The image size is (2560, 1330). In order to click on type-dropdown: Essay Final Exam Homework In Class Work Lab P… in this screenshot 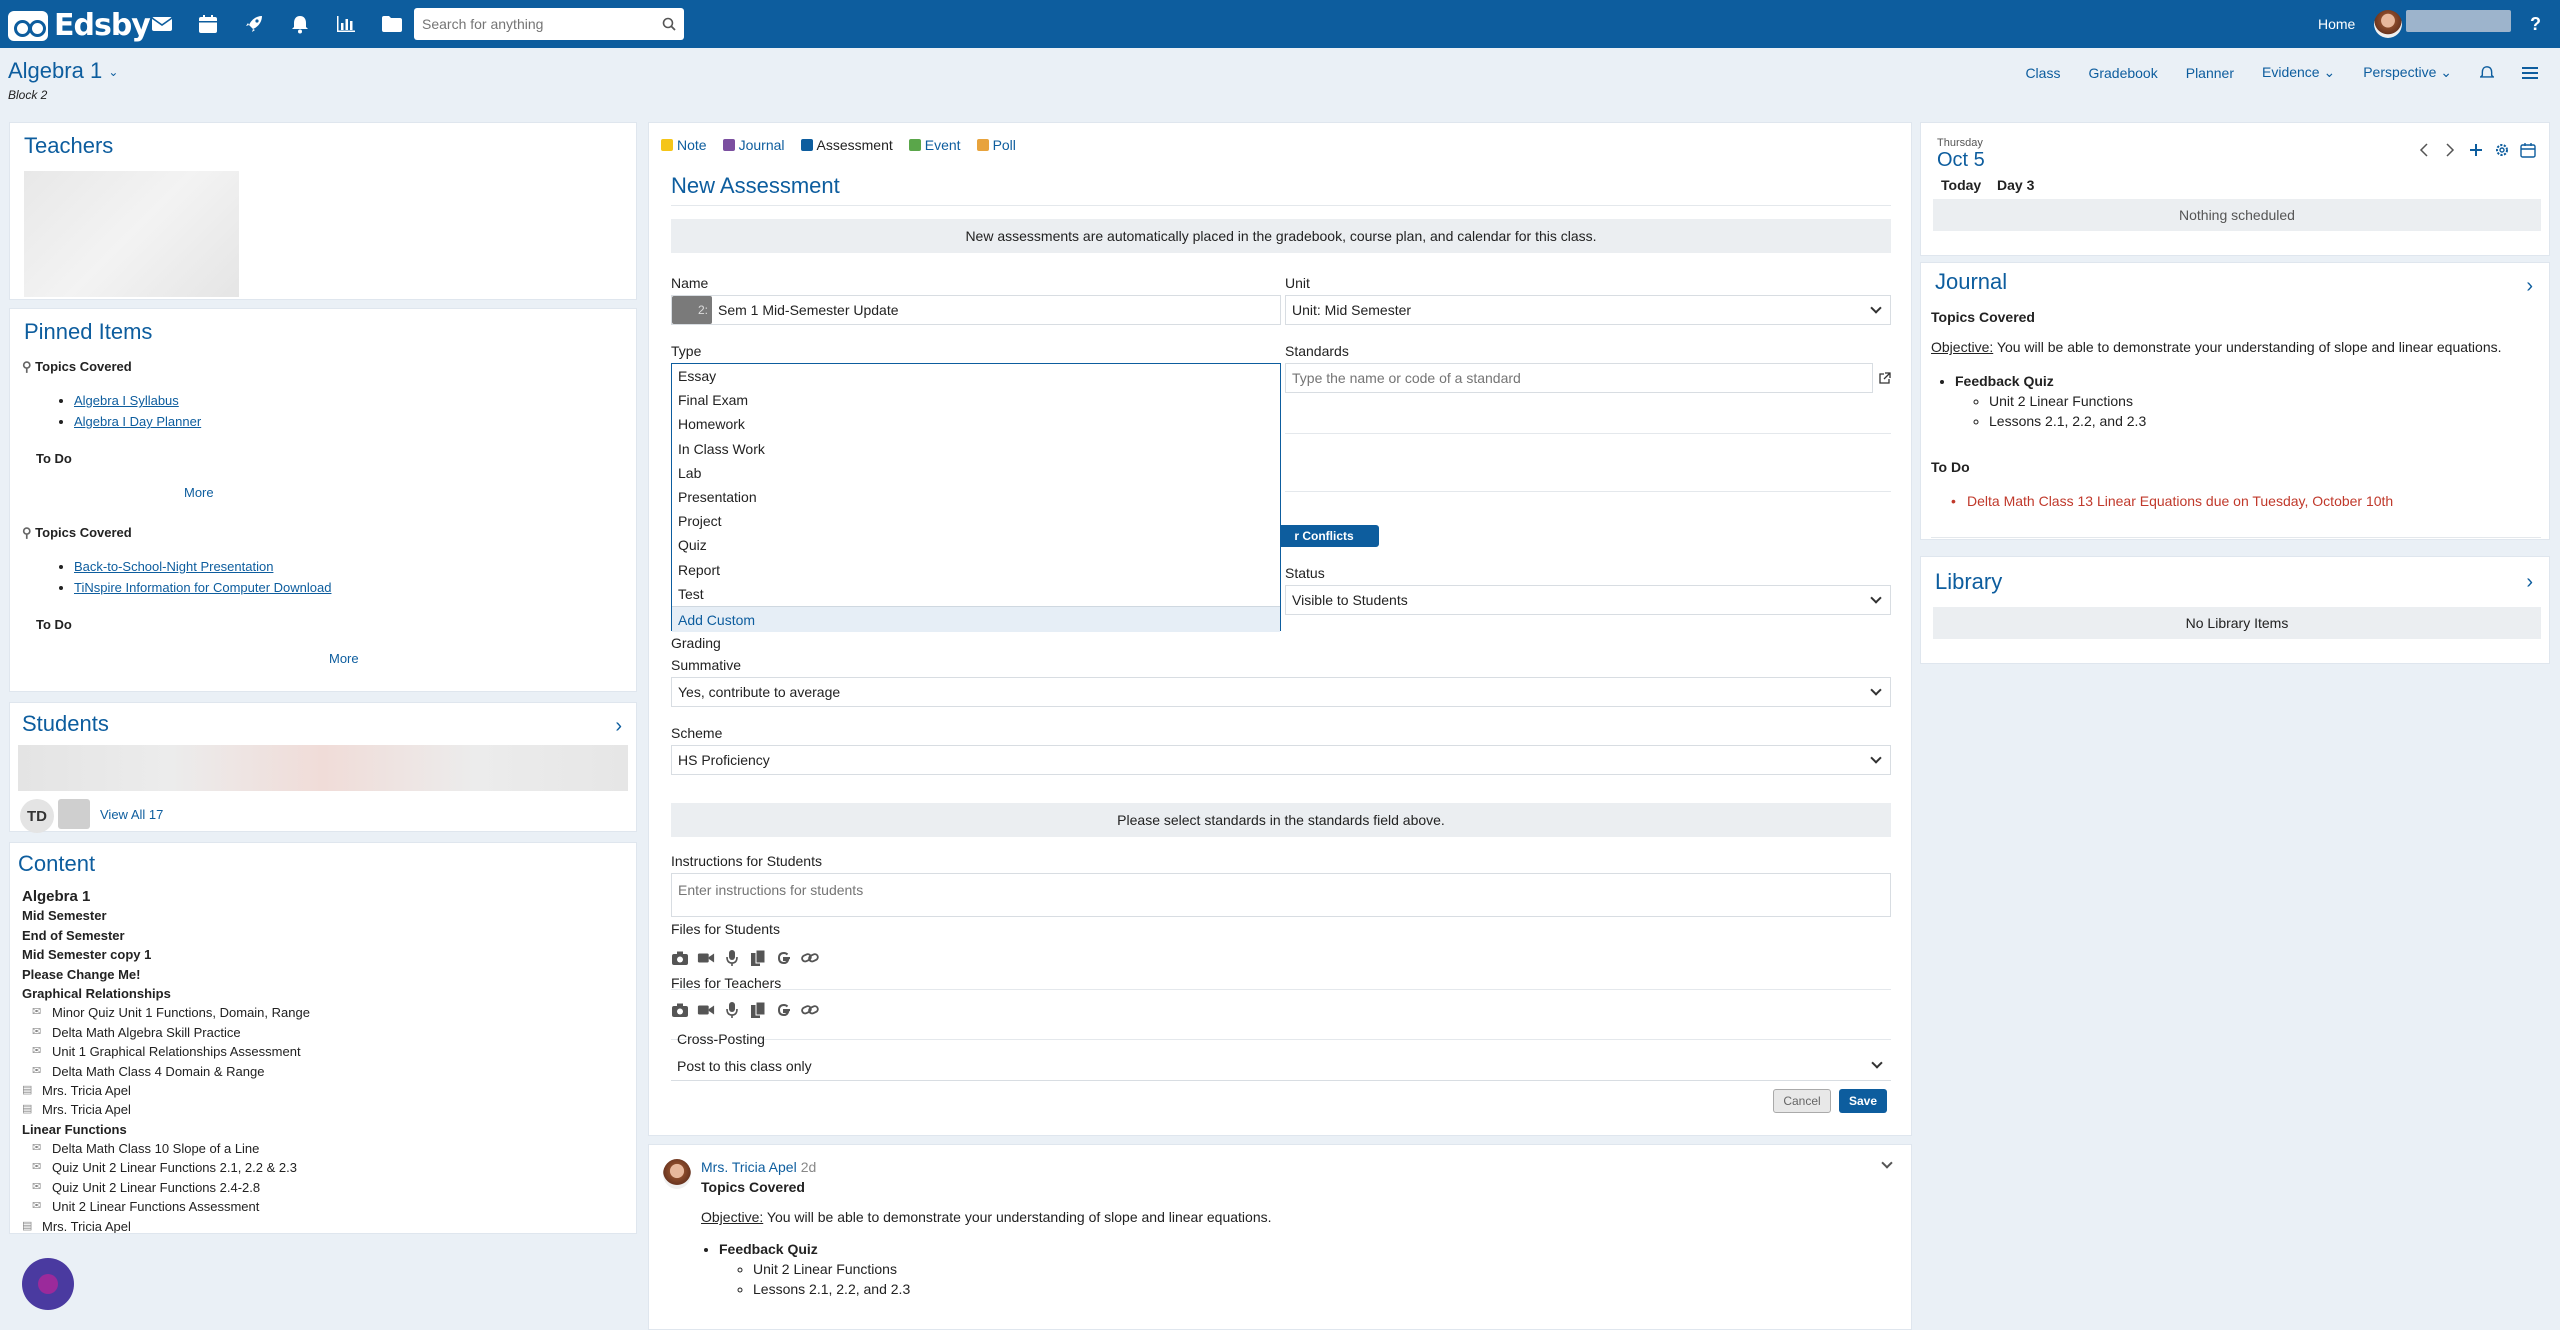, I will do `click(976, 497)`.